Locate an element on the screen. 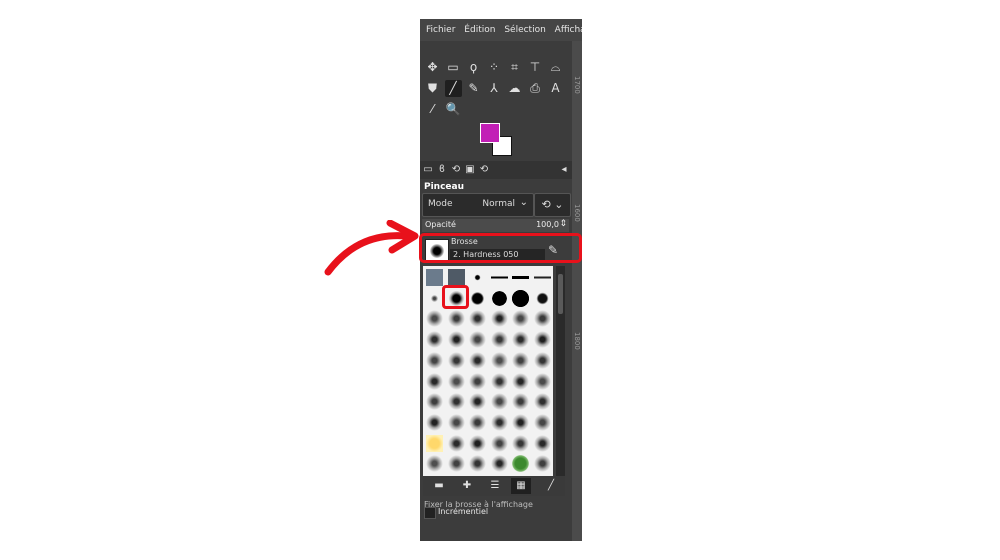 Image resolution: width=1000 pixels, height=560 pixels. dodge-icon: ⎙ is located at coordinates (535, 88).